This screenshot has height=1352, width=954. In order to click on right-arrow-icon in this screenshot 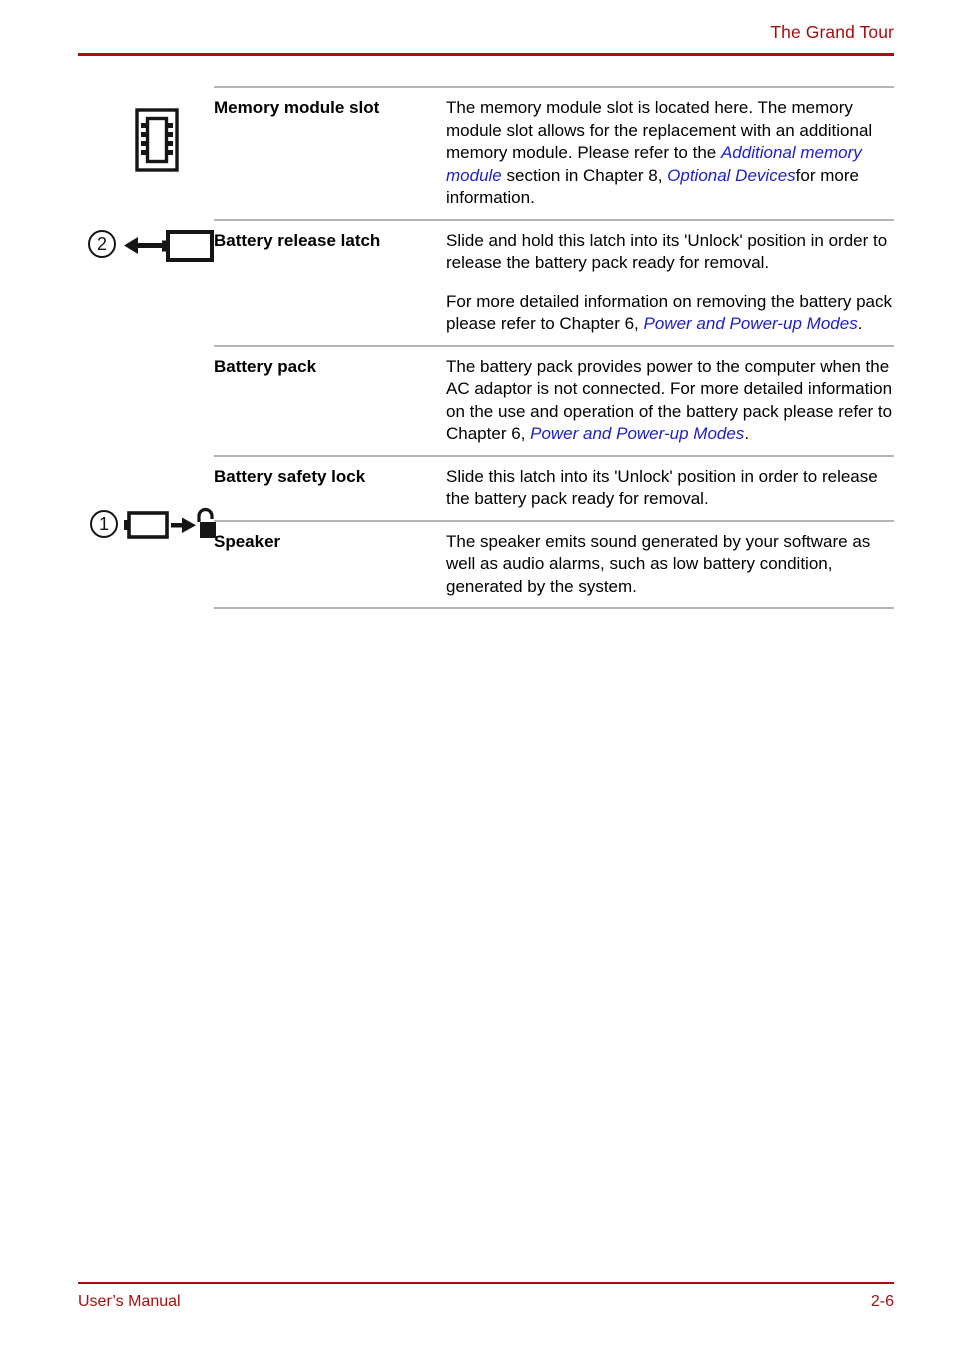, I will do `click(183, 525)`.